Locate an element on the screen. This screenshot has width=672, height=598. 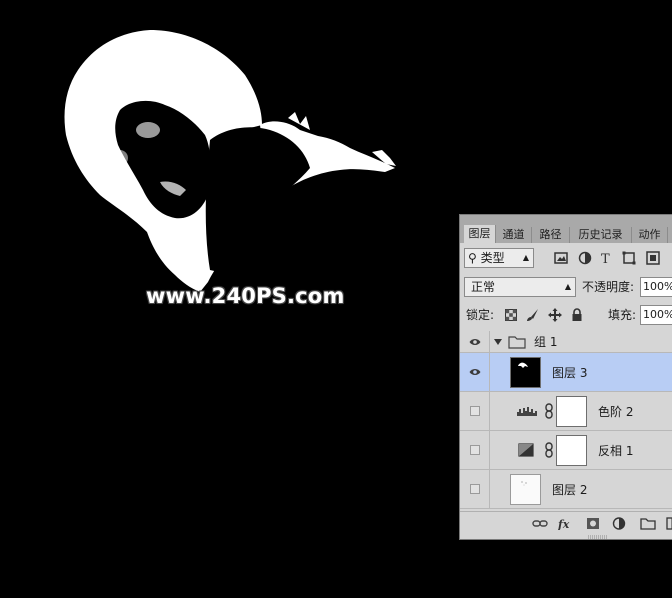
layer-row-levels-2: 色阶 2 is located at coordinates (566, 411).